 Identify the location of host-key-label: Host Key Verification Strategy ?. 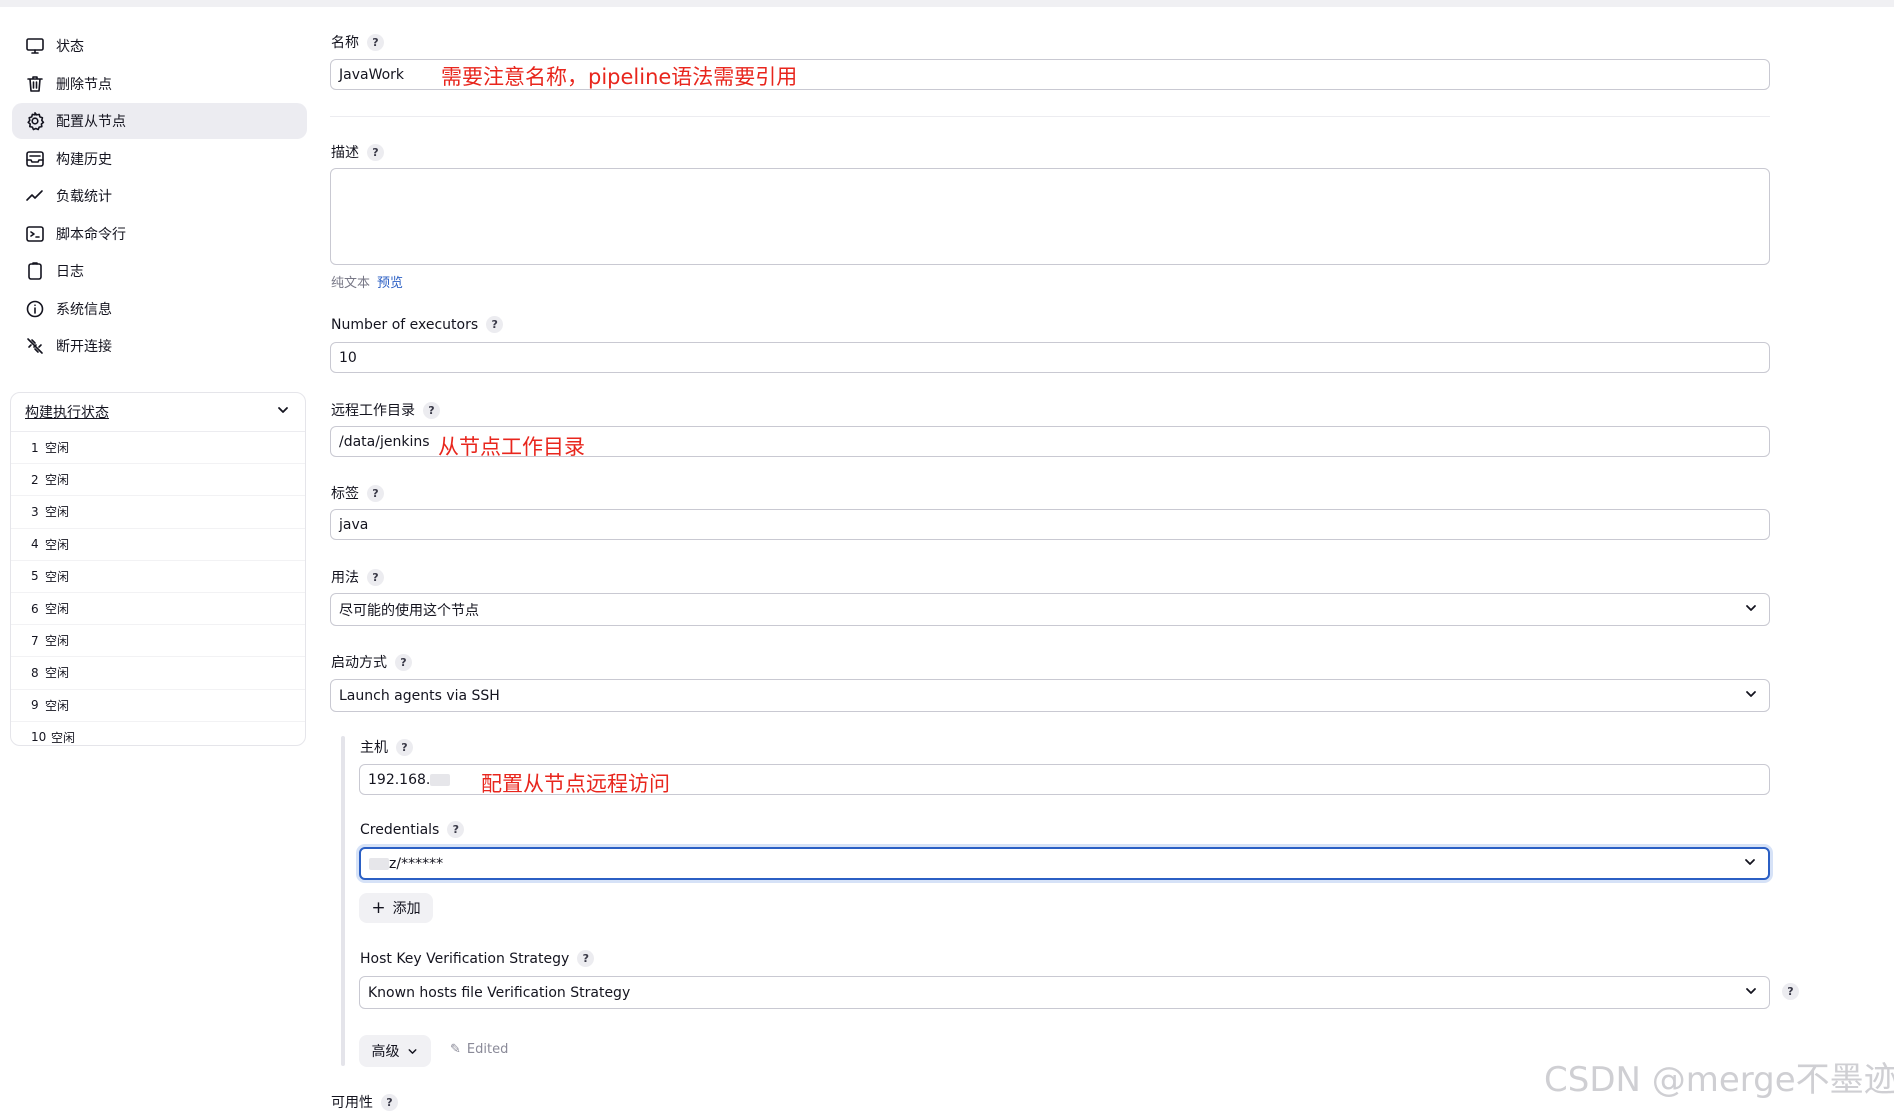
(477, 958).